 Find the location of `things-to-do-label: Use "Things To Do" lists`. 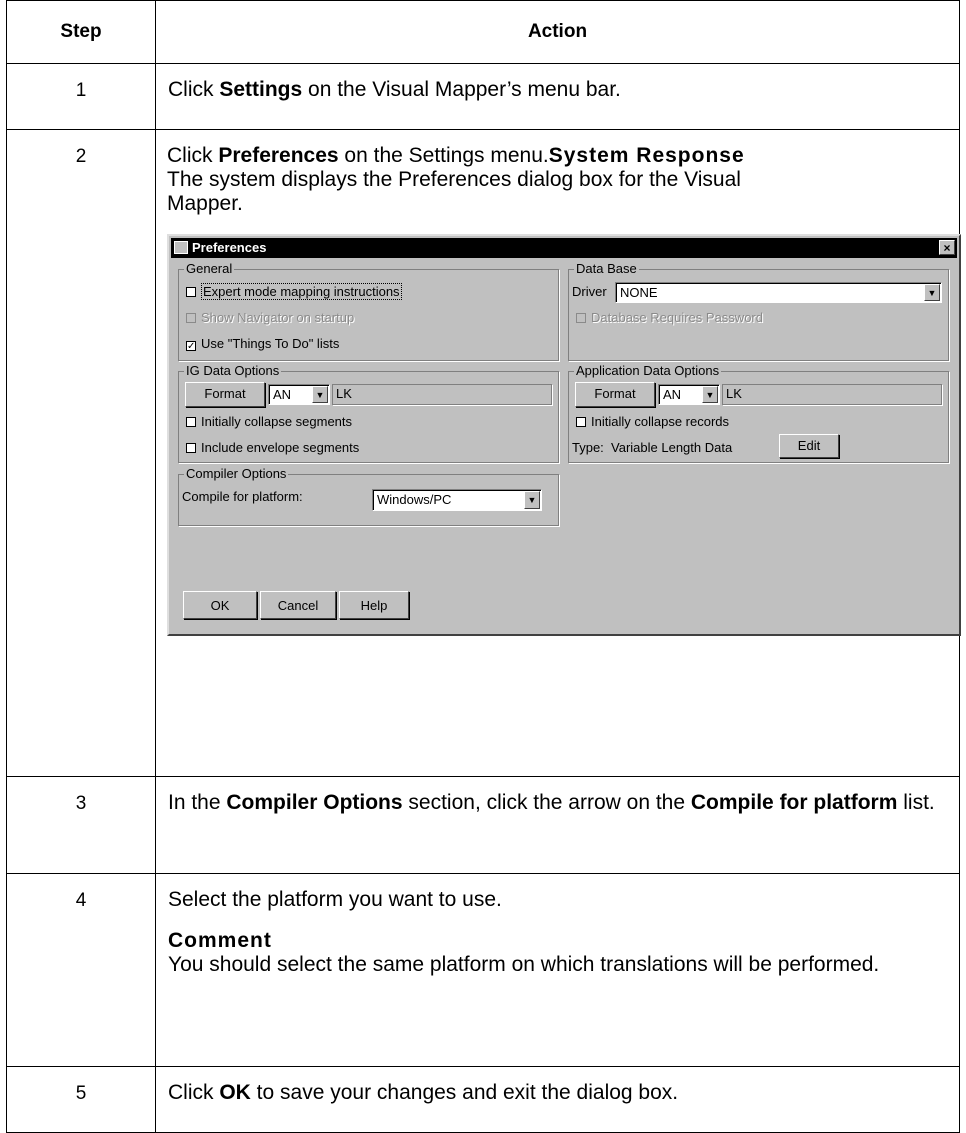

things-to-do-label: Use "Things To Do" lists is located at coordinates (270, 343).